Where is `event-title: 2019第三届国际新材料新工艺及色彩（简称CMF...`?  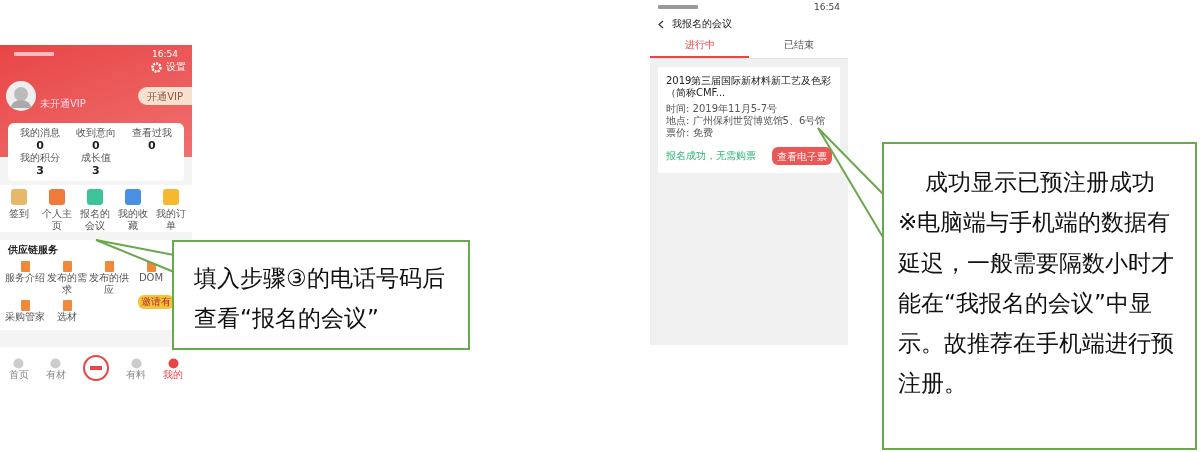
event-title: 2019第三届国际新材料新工艺及色彩（简称CMF... is located at coordinates (749, 87).